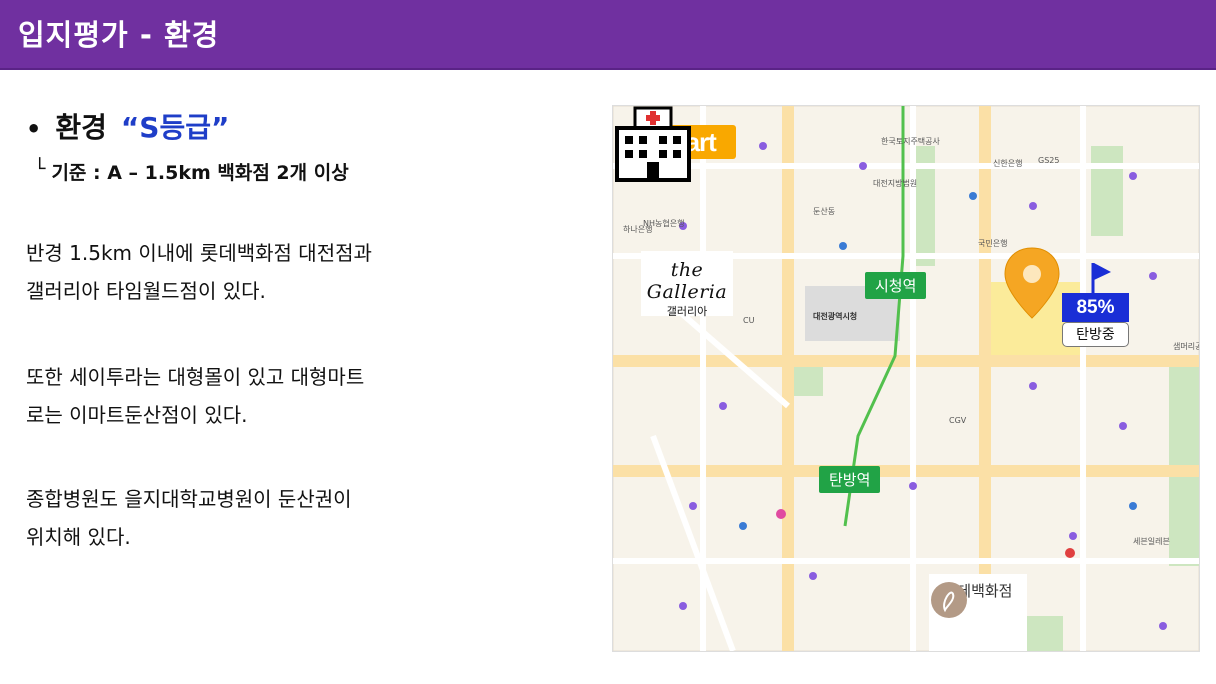 The image size is (1216, 684). What do you see at coordinates (895, 183) in the screenshot?
I see `map-label: 대전지방법원` at bounding box center [895, 183].